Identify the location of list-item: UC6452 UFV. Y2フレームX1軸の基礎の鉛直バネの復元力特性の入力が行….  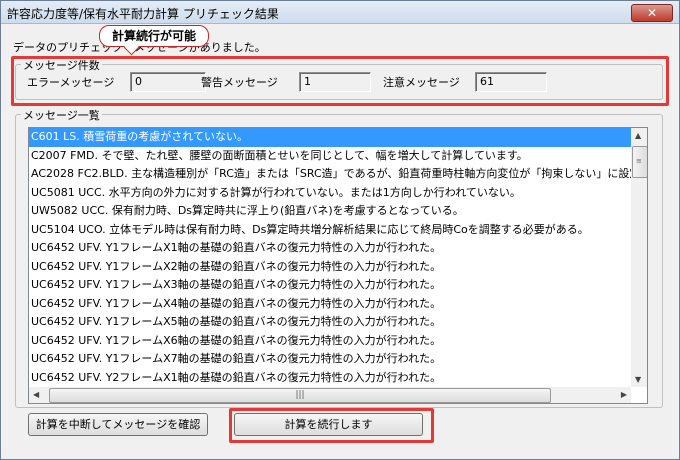
(330, 378).